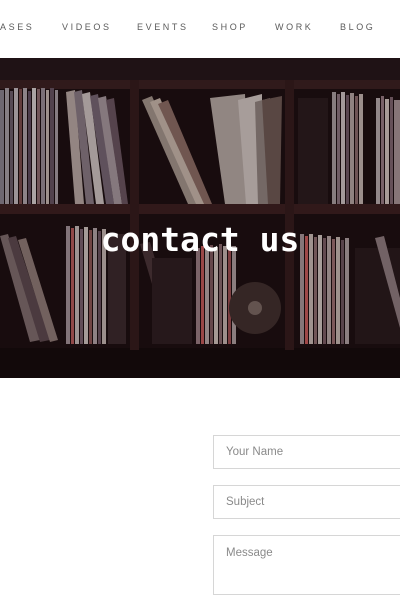  Describe the element at coordinates (87, 27) in the screenshot. I see `nav-link-videos: VIDEOS` at that location.